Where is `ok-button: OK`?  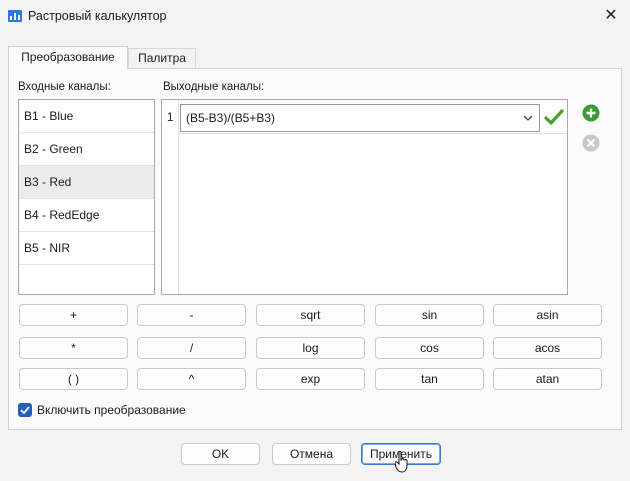
ok-button: OK is located at coordinates (220, 454).